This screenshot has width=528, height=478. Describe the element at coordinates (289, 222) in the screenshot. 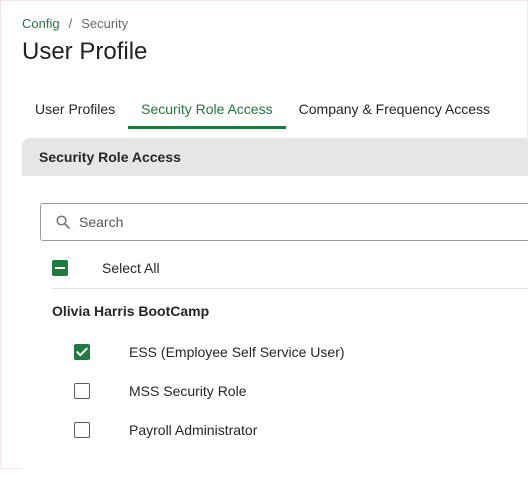

I see `search-input` at that location.